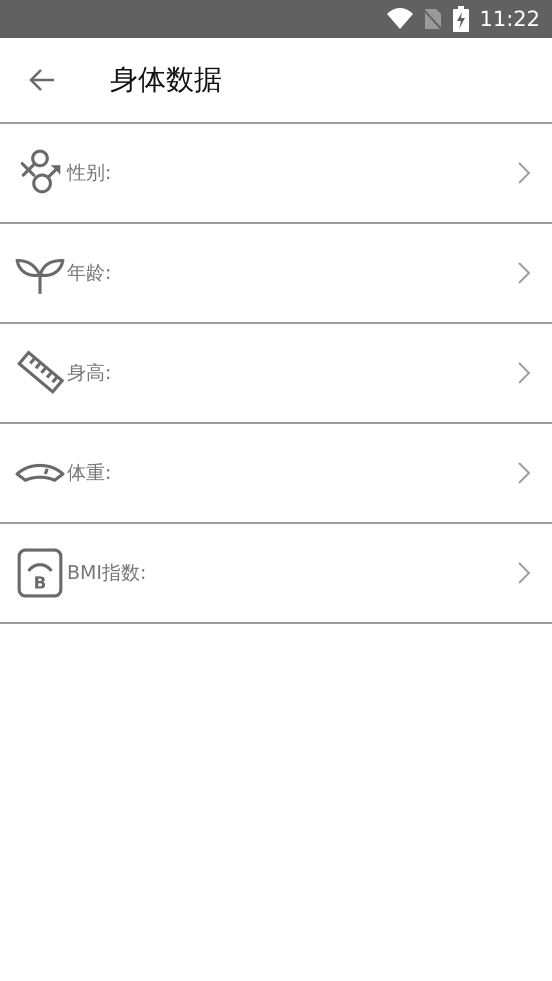 The width and height of the screenshot is (552, 981). I want to click on page-title: 身体数据, so click(166, 80).